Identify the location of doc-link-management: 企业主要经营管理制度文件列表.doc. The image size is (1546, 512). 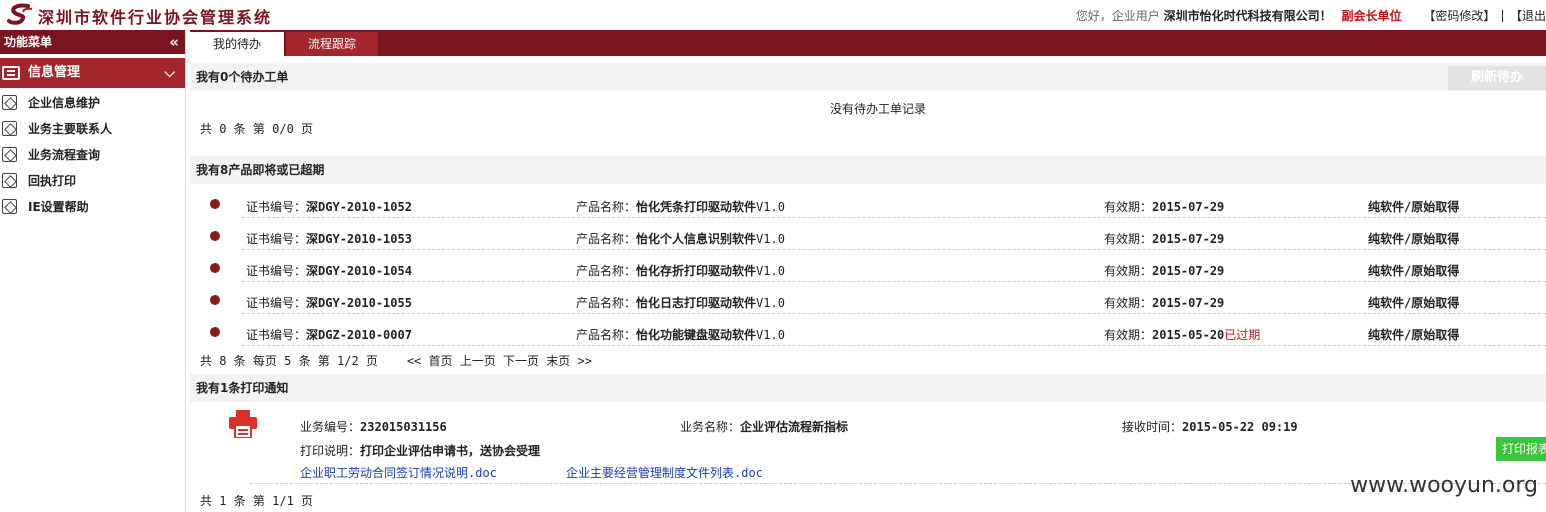
(664, 472).